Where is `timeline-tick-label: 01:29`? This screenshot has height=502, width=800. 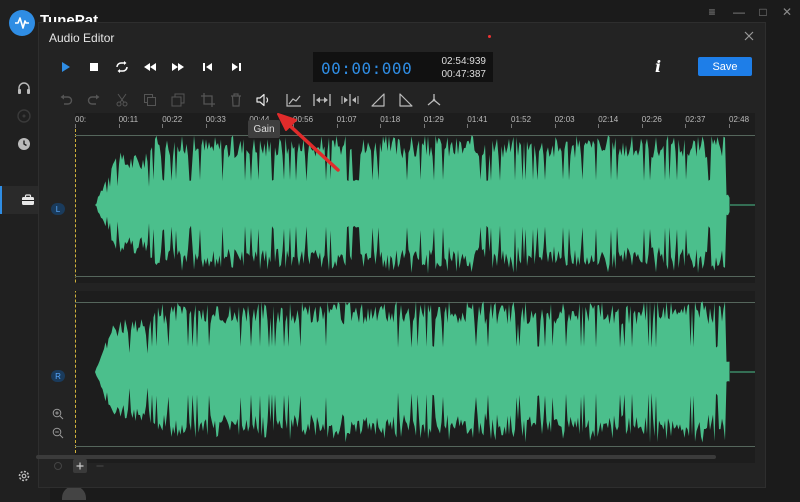 timeline-tick-label: 01:29 is located at coordinates (433, 119).